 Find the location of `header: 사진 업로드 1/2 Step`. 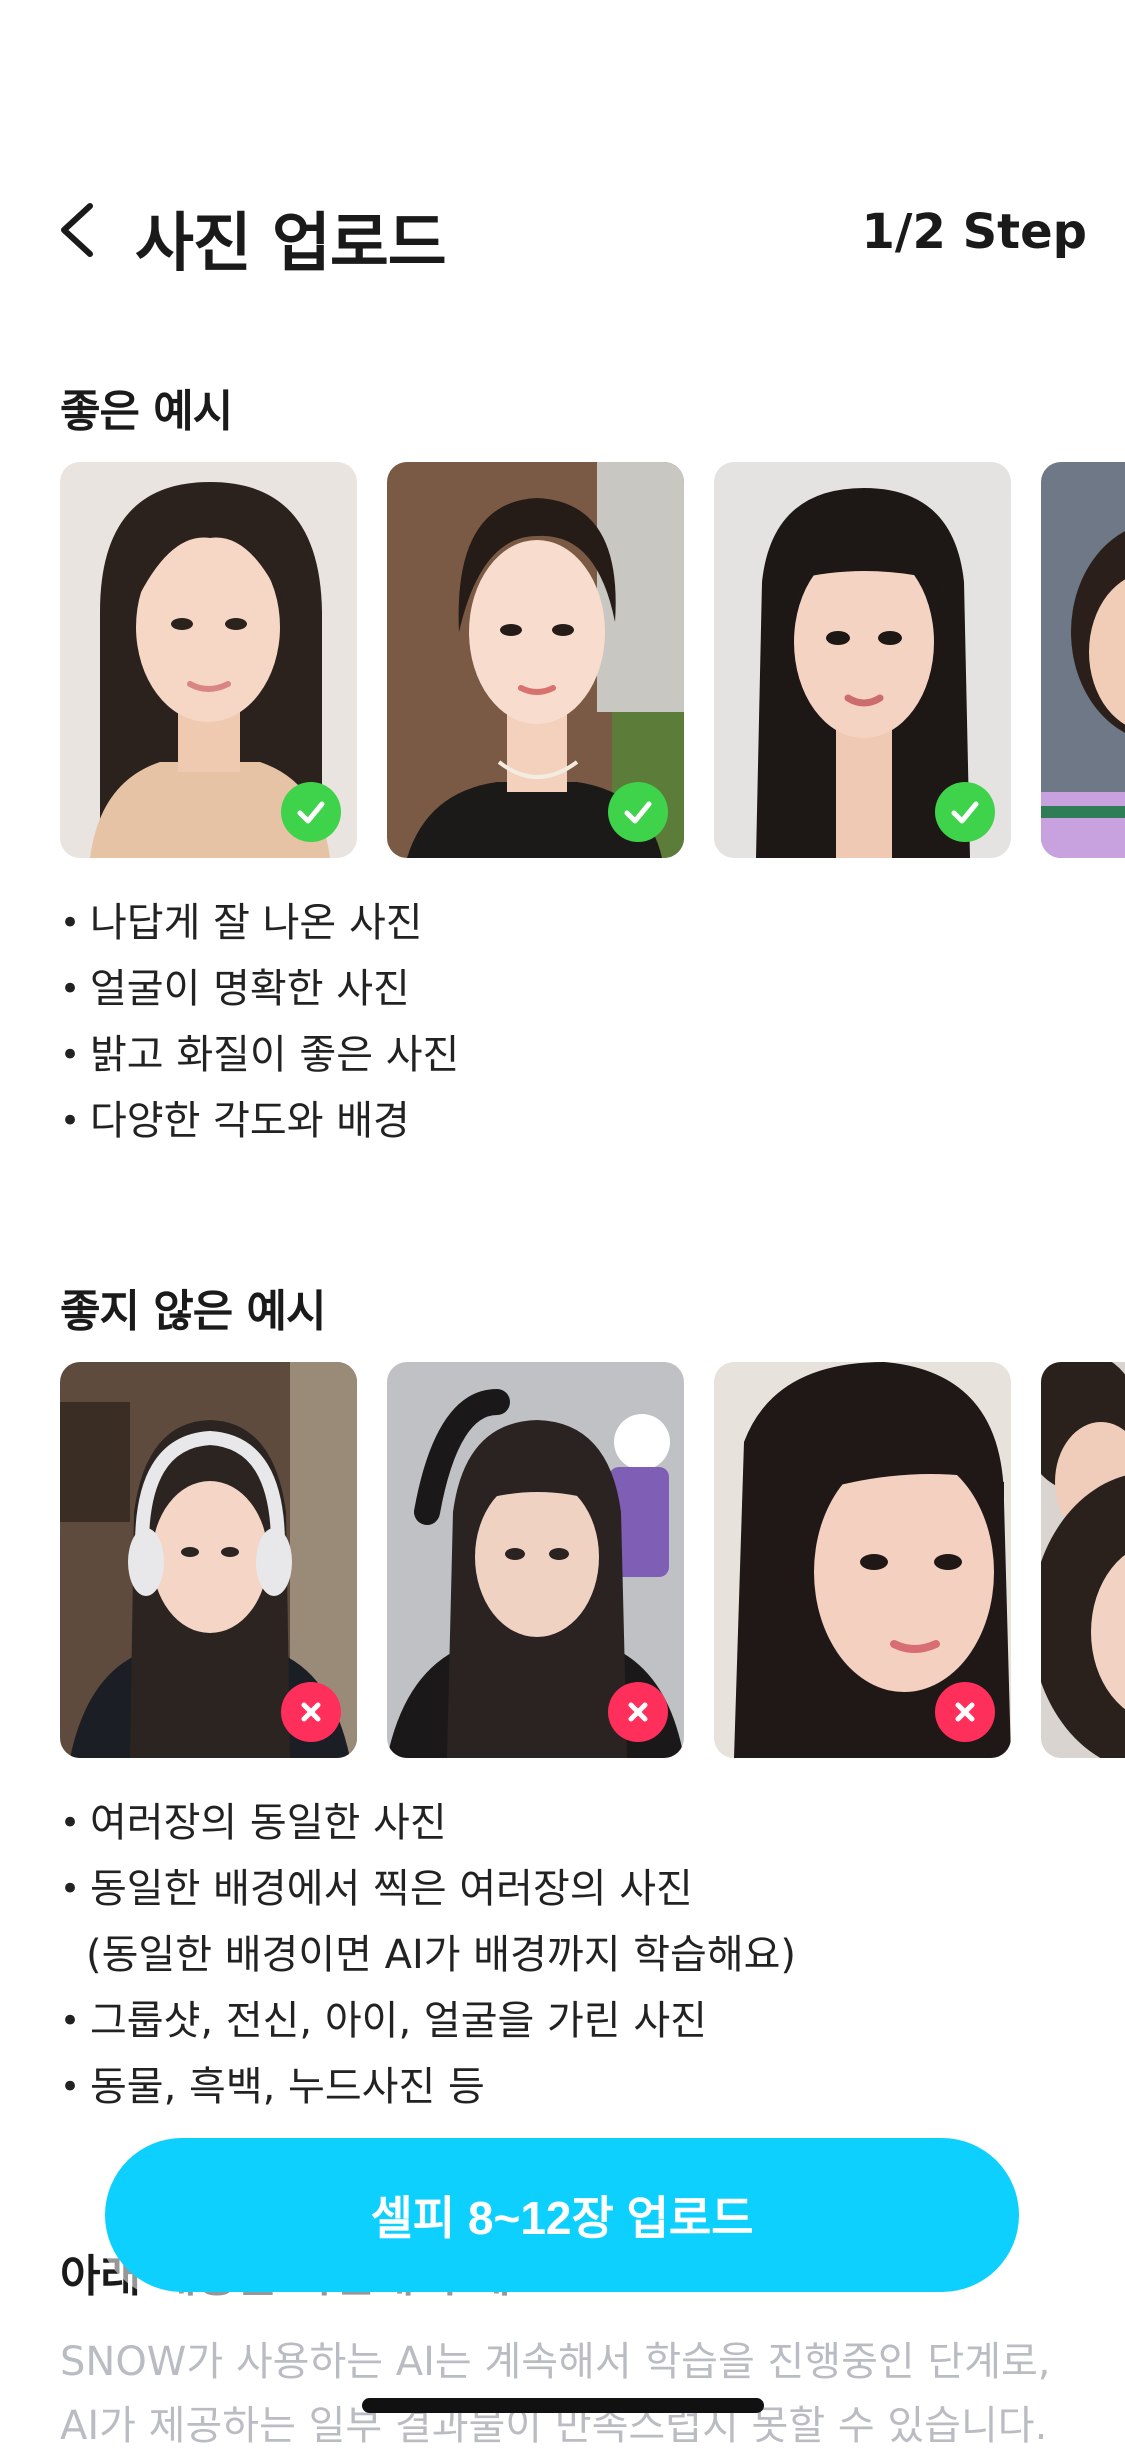

header: 사진 업로드 1/2 Step is located at coordinates (562, 230).